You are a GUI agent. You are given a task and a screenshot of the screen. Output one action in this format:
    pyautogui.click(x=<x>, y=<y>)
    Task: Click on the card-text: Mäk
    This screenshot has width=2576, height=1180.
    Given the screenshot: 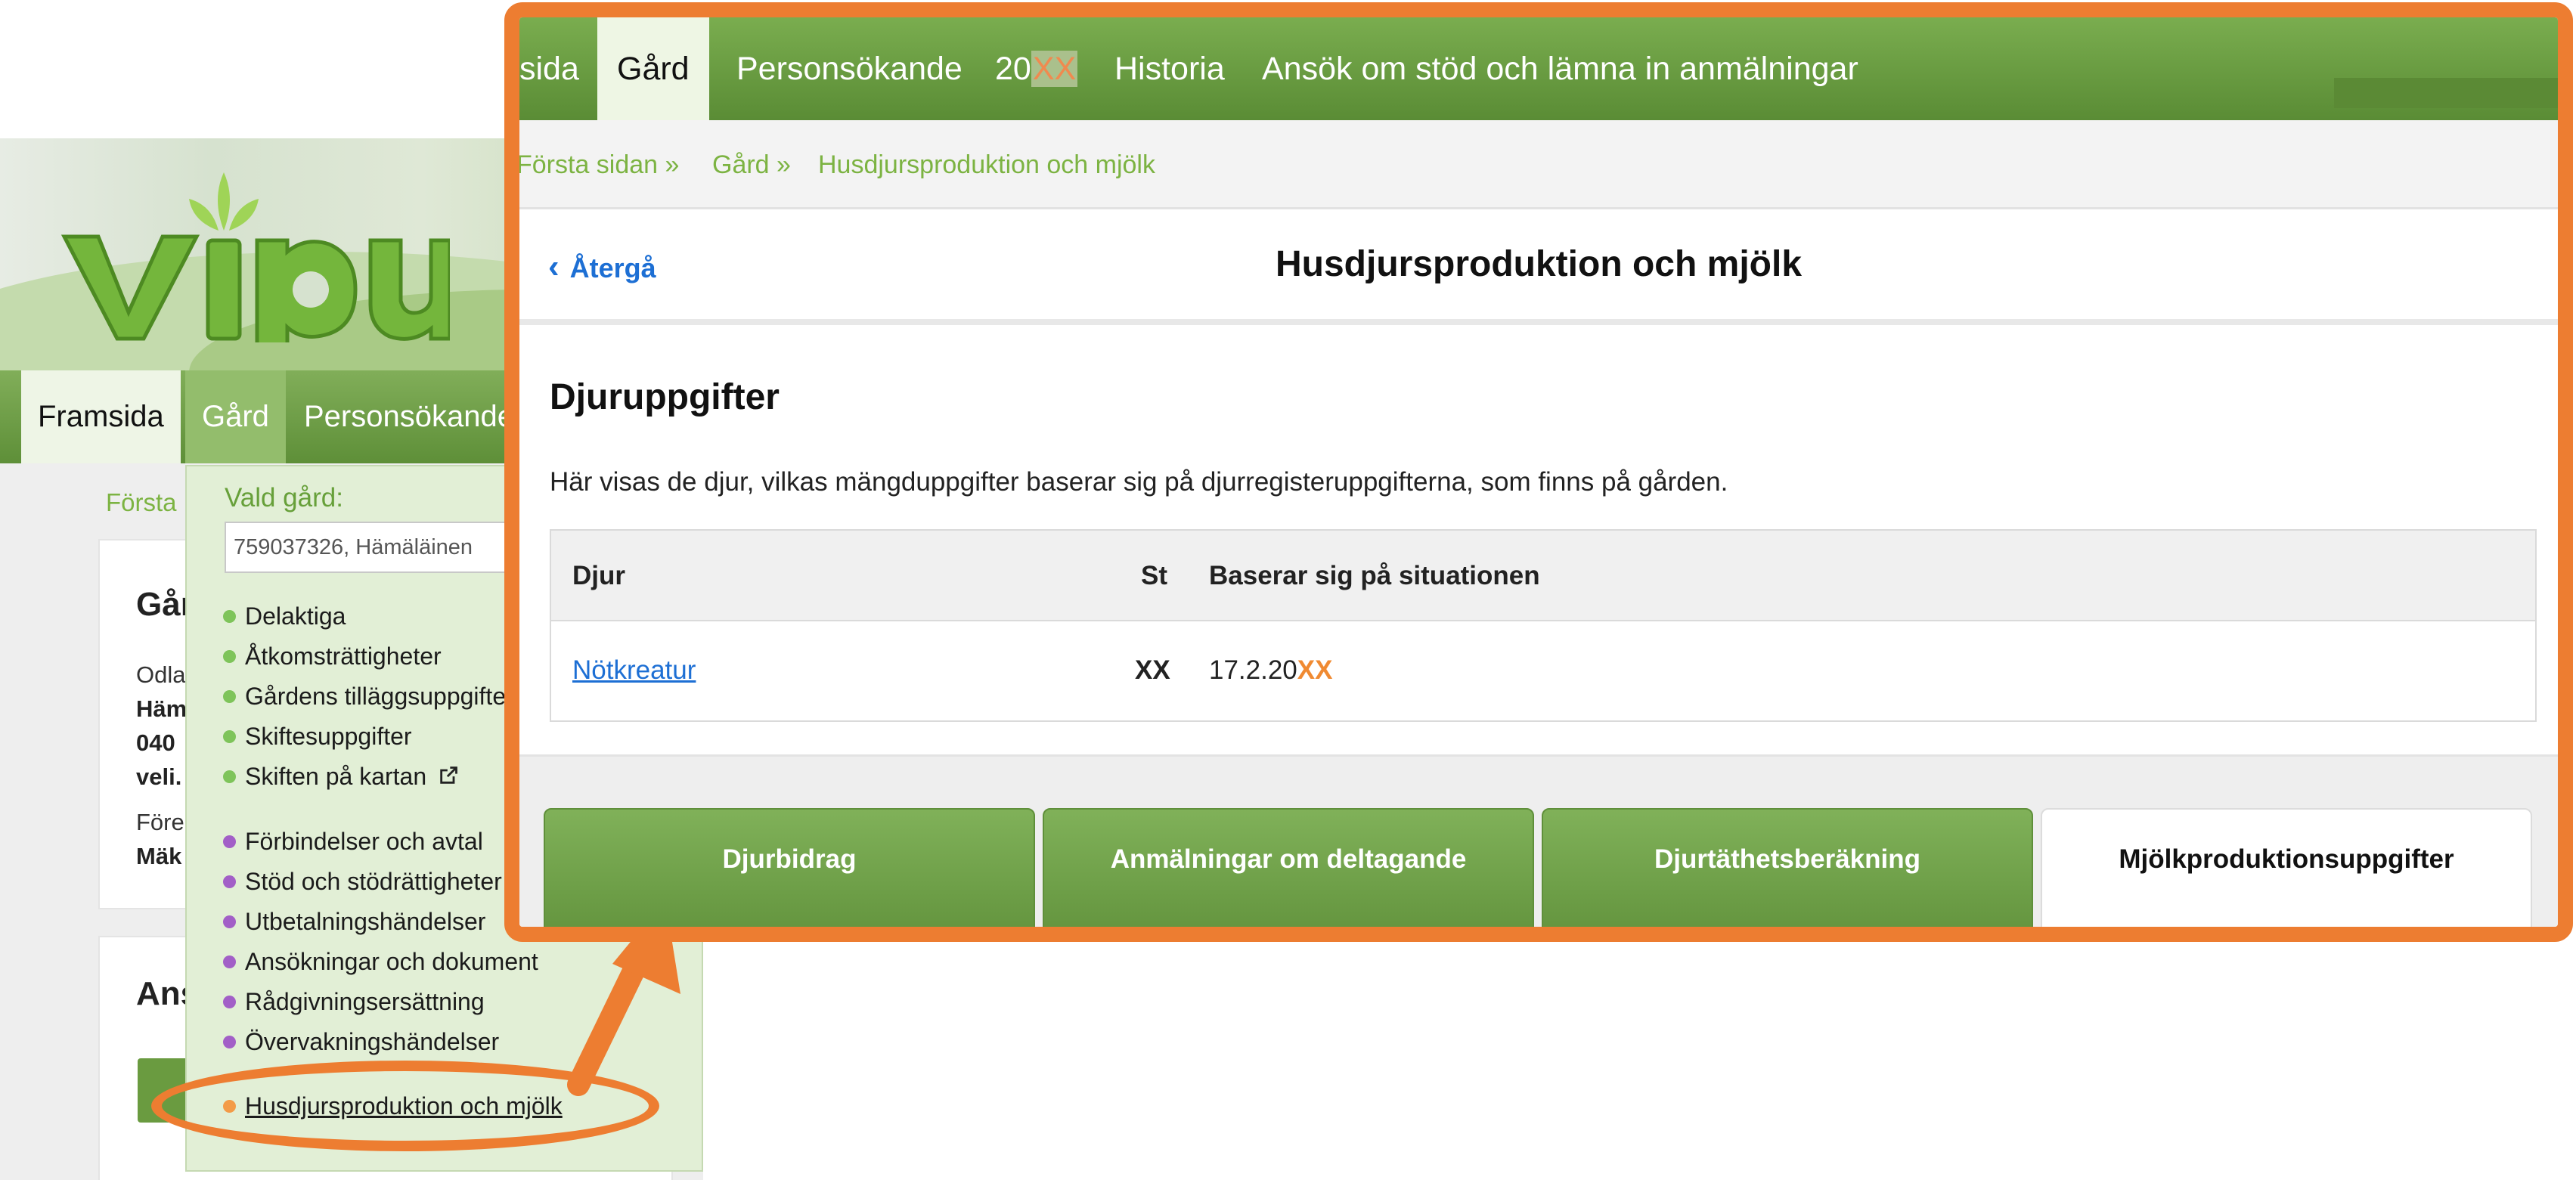 What is the action you would take?
    pyautogui.click(x=159, y=856)
    